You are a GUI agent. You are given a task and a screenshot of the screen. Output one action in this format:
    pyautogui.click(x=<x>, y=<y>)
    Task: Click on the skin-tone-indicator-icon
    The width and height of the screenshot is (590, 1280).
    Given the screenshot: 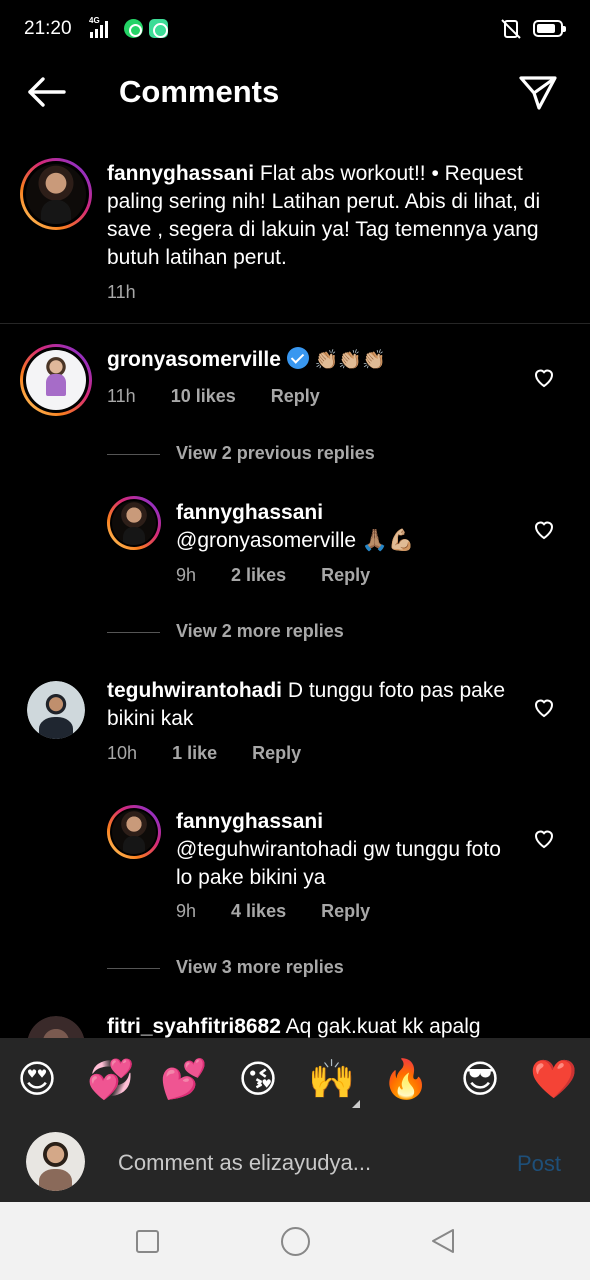 What is the action you would take?
    pyautogui.click(x=356, y=1104)
    